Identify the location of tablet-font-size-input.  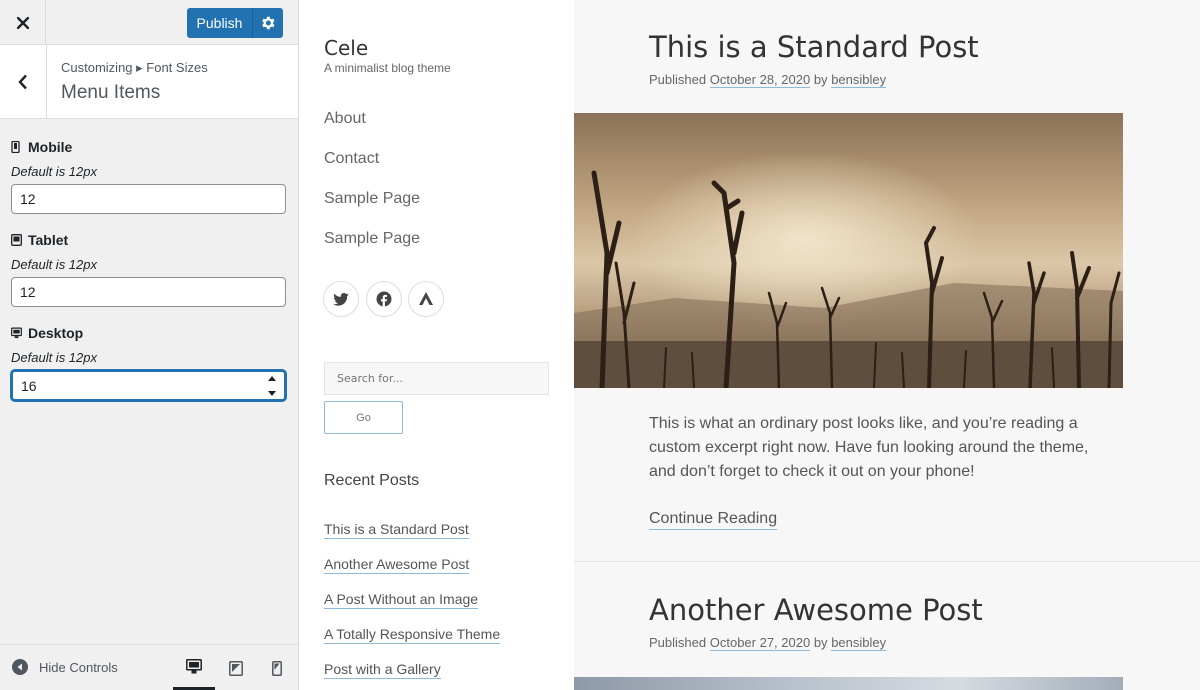
(148, 292).